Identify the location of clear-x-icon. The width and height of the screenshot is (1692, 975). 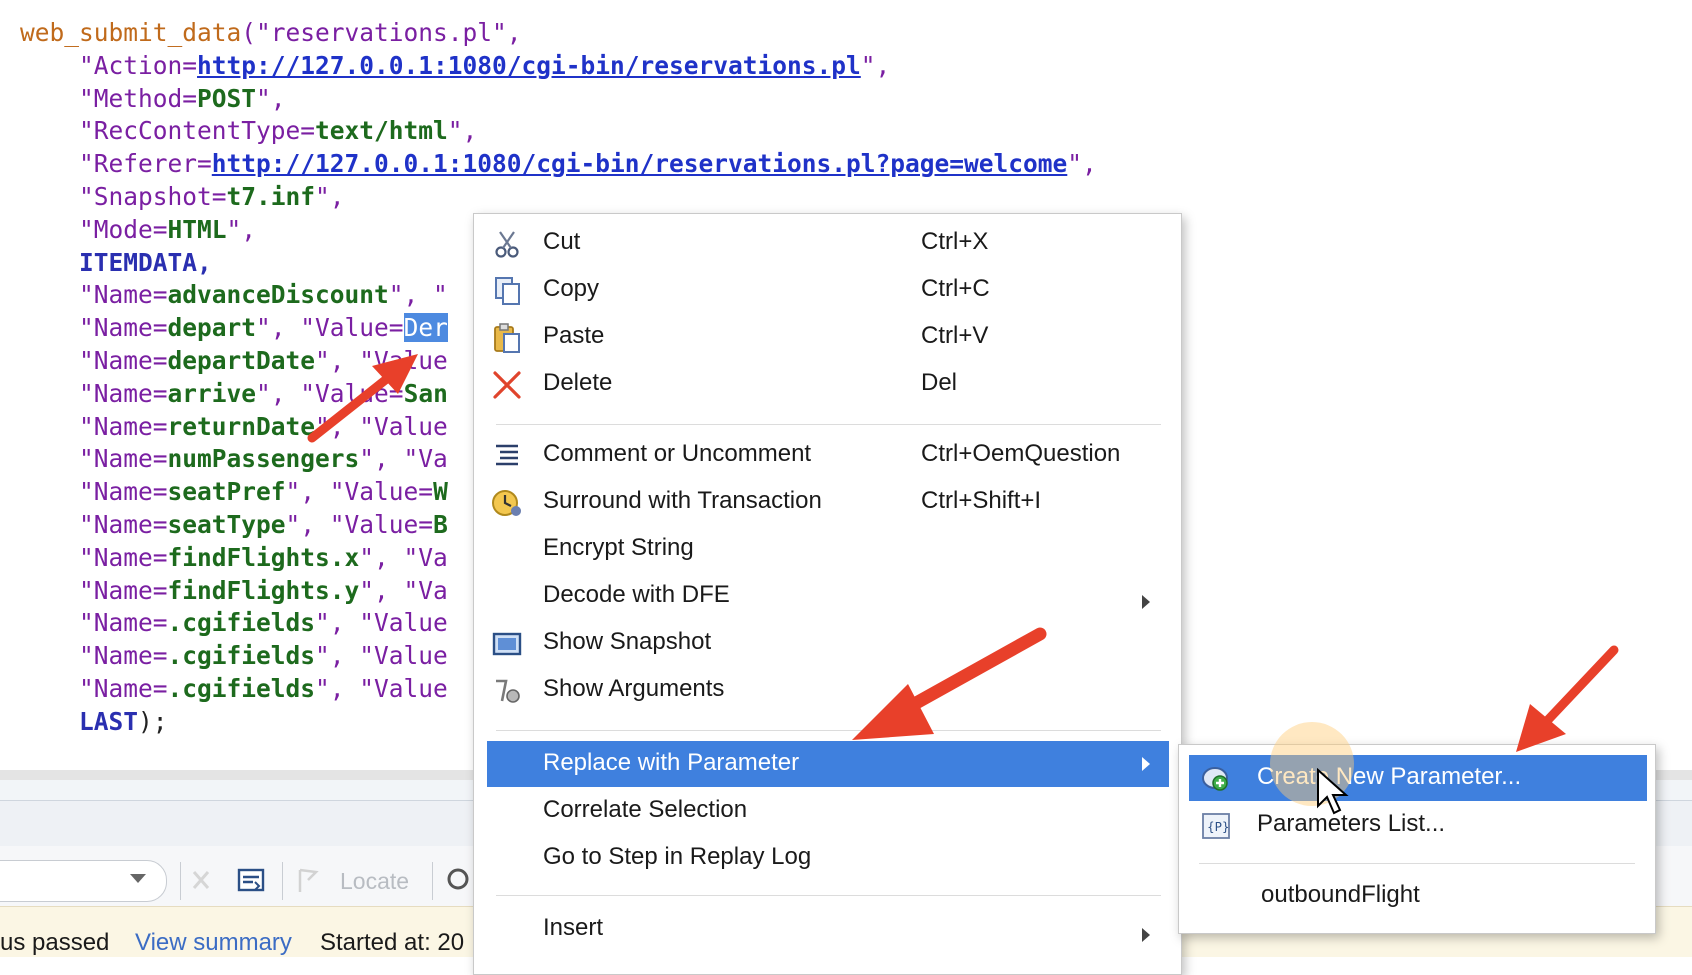
(201, 880).